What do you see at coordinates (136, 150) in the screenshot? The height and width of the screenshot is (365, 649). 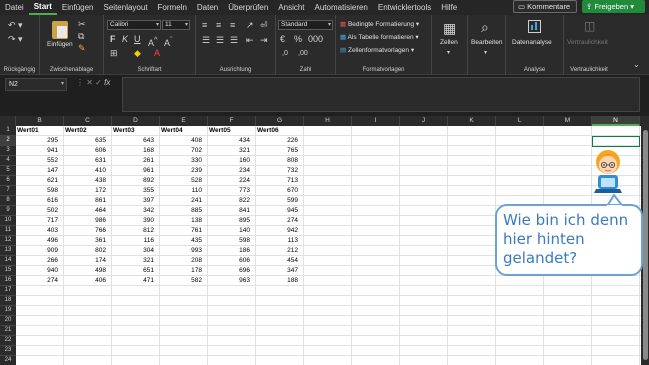 I see `table-cell: 168` at bounding box center [136, 150].